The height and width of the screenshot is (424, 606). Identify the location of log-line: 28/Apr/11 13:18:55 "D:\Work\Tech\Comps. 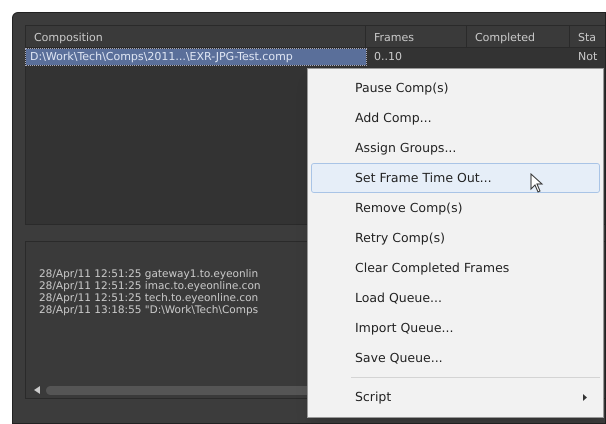
(148, 310).